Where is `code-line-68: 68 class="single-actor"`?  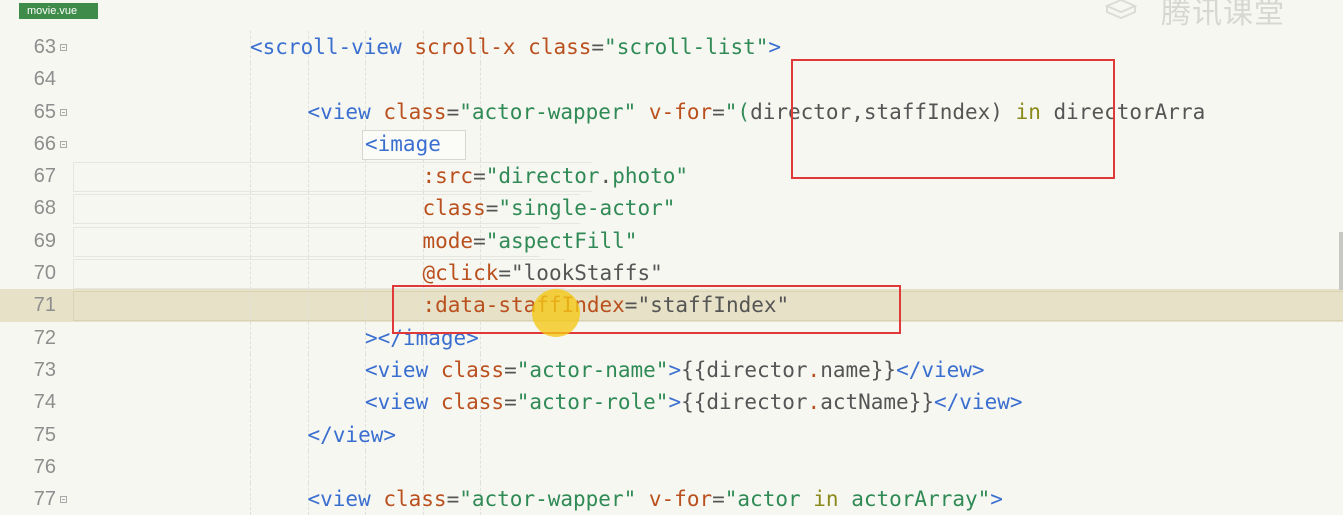
code-line-68: 68 class="single-actor" is located at coordinates (671, 208).